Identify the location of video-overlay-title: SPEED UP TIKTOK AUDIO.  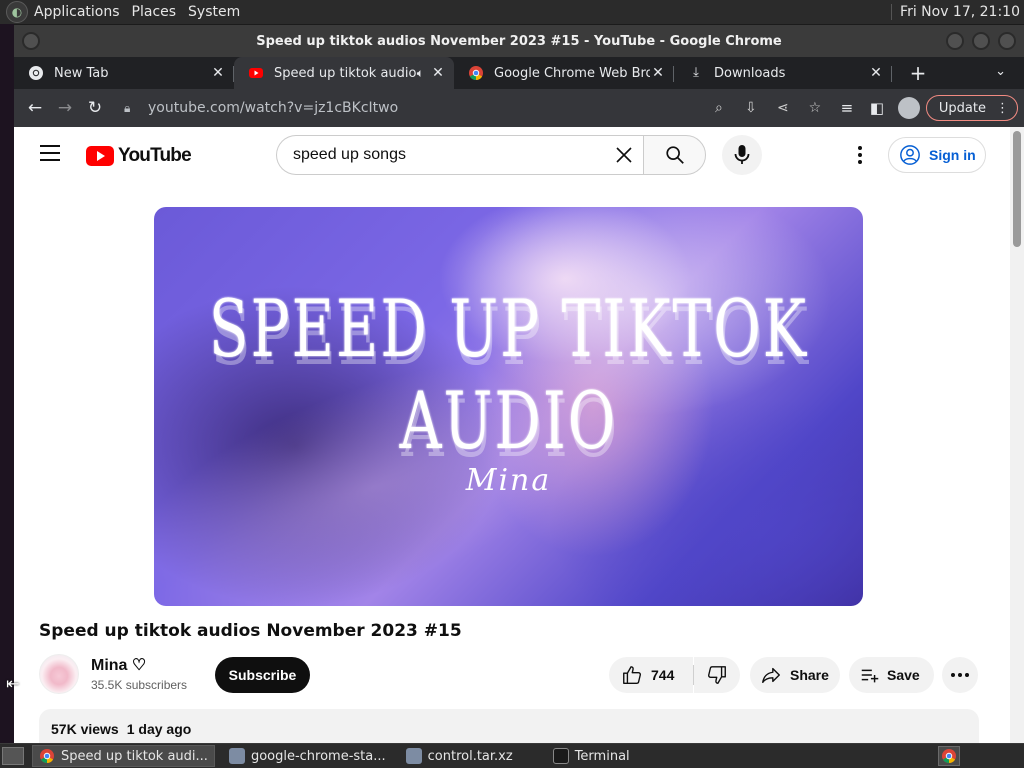
(508, 375).